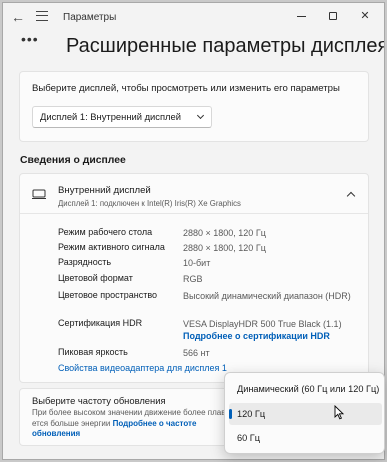  I want to click on info-row-label: Цветовое пространство, so click(108, 295).